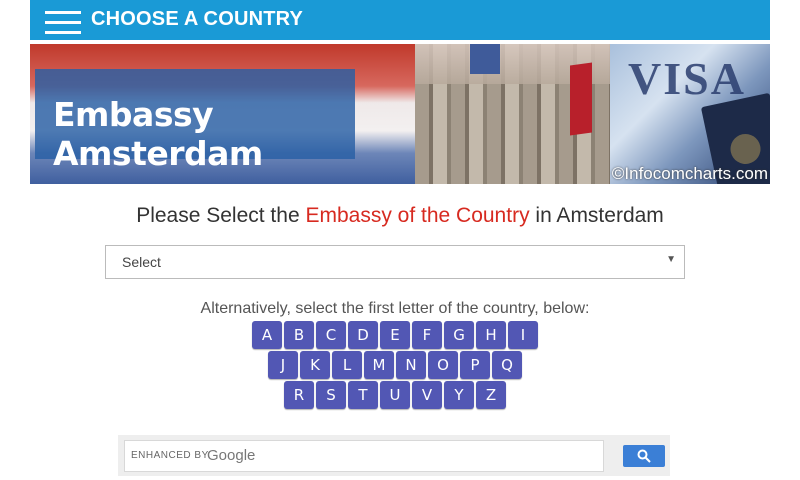 Image resolution: width=800 pixels, height=480 pixels. What do you see at coordinates (459, 395) in the screenshot?
I see `letter-button-y: Y` at bounding box center [459, 395].